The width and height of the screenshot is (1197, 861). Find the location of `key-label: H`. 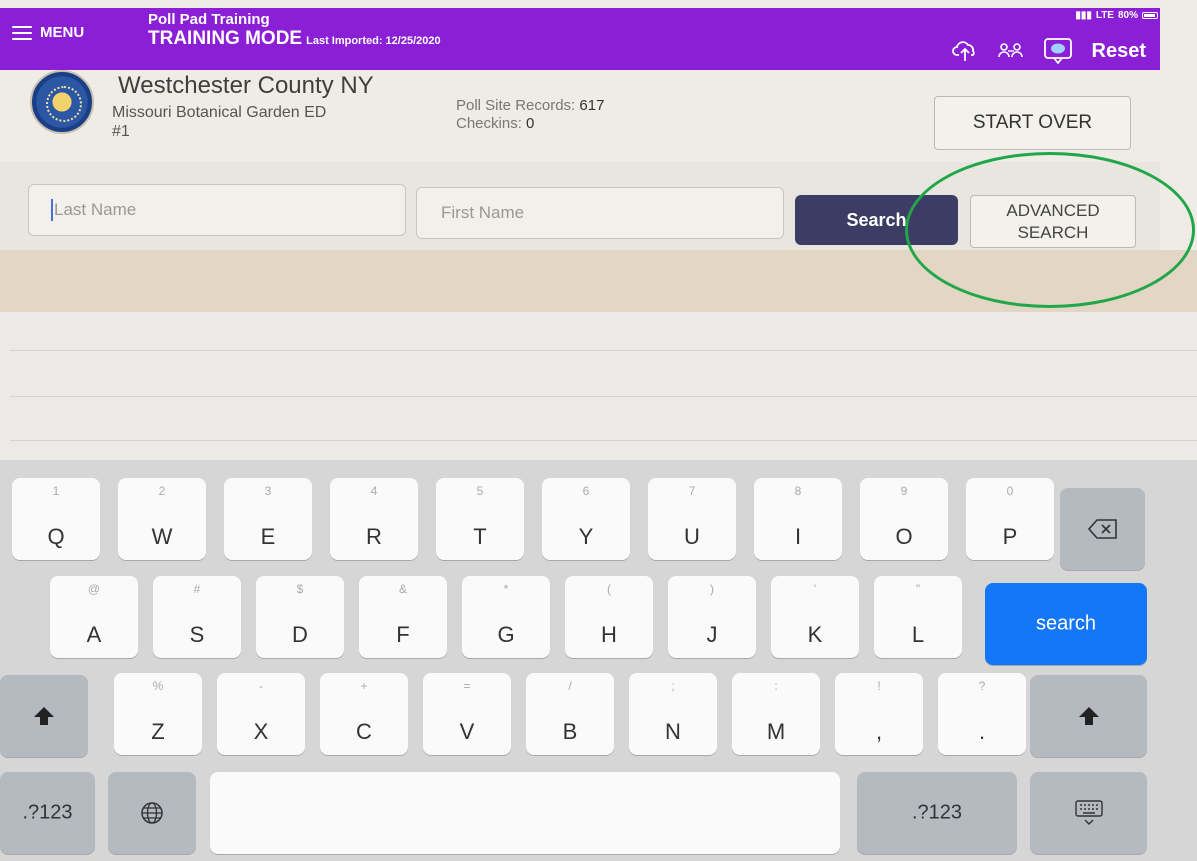

key-label: H is located at coordinates (609, 634).